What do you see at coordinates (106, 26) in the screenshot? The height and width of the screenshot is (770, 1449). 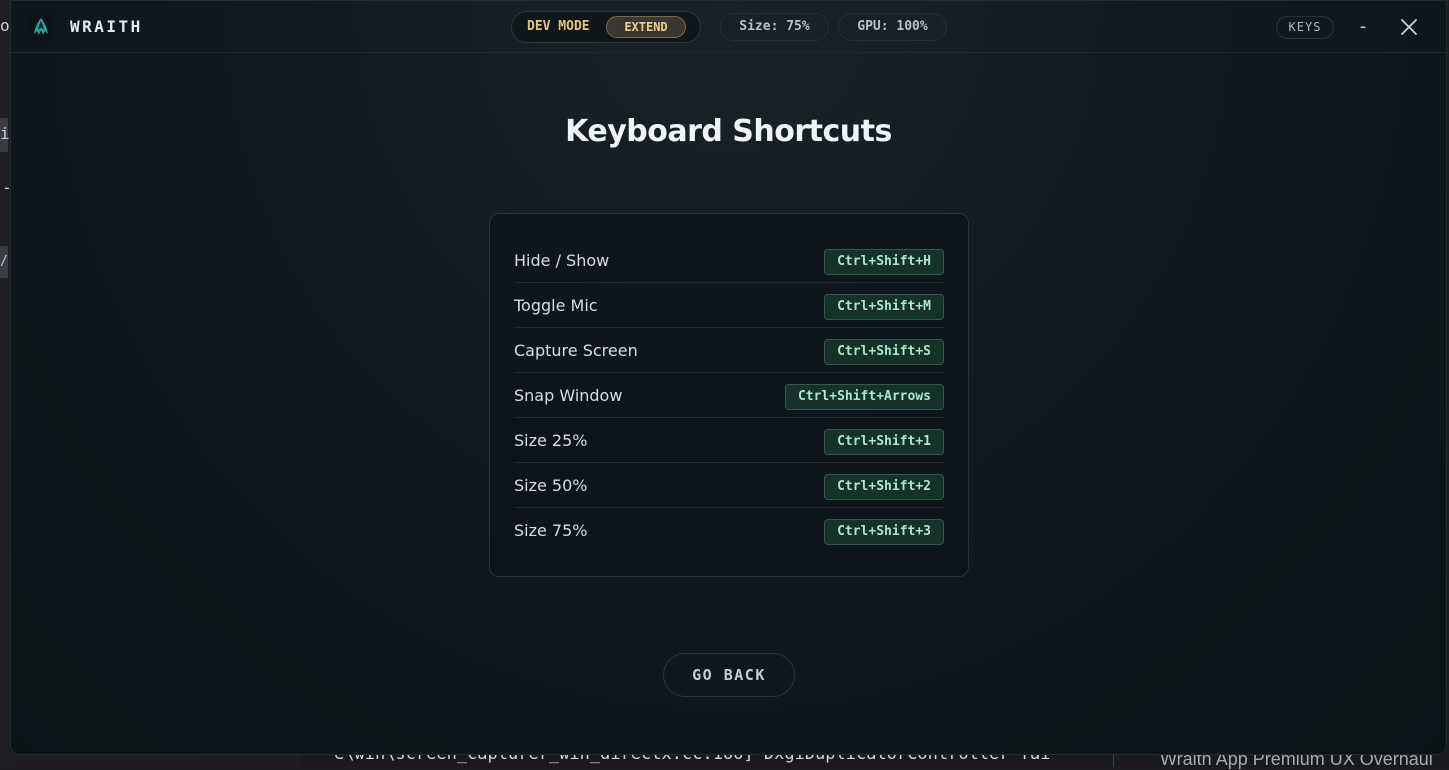 I see `app-brand: WRAITH` at bounding box center [106, 26].